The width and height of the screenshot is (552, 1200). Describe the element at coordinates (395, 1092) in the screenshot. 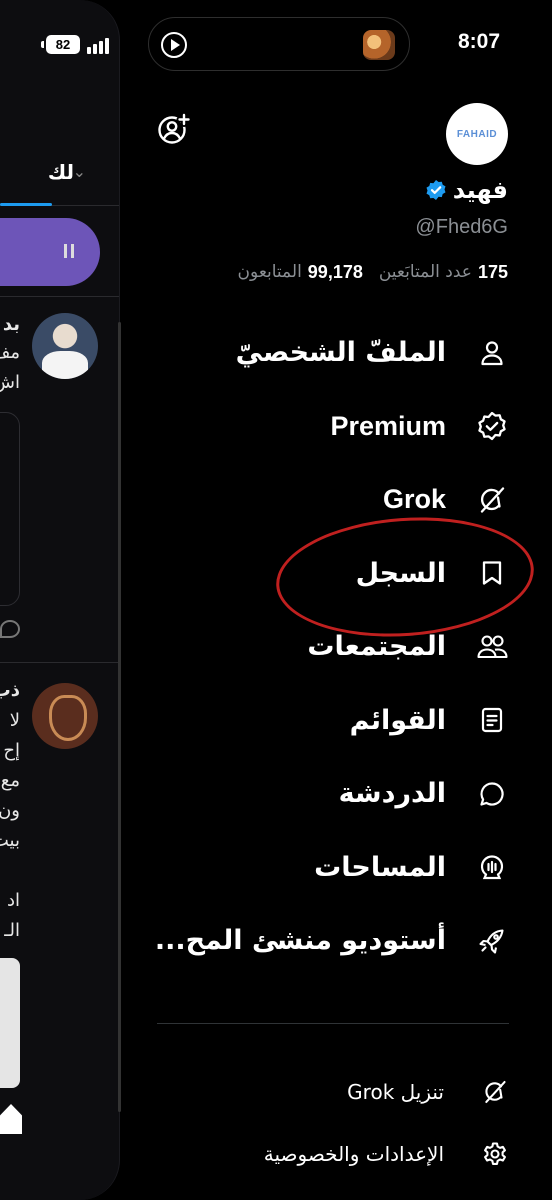

I see `footer-label: تنزيل Grok` at that location.